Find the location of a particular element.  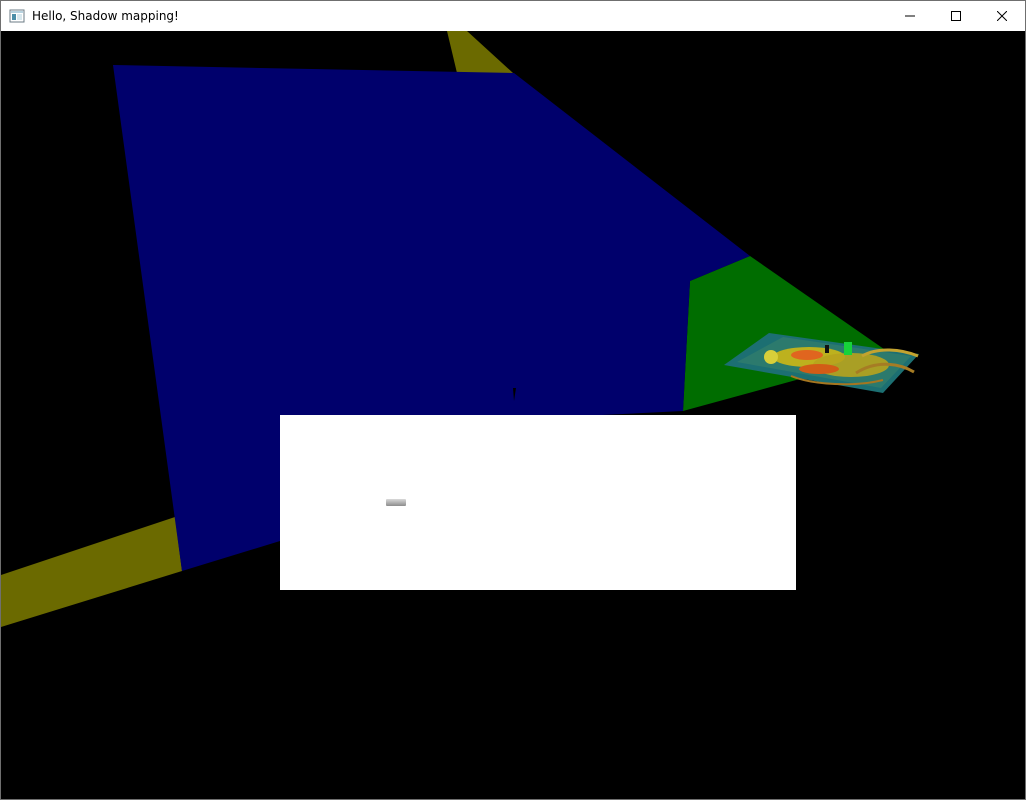

minimize-button is located at coordinates (910, 16).